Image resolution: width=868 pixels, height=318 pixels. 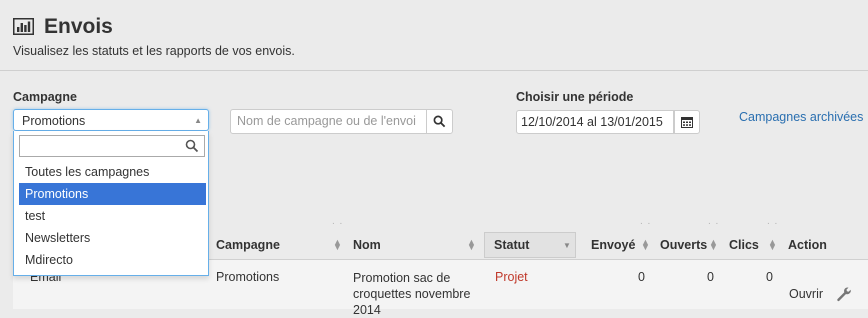 I want to click on column-header-action: Action, so click(x=807, y=245).